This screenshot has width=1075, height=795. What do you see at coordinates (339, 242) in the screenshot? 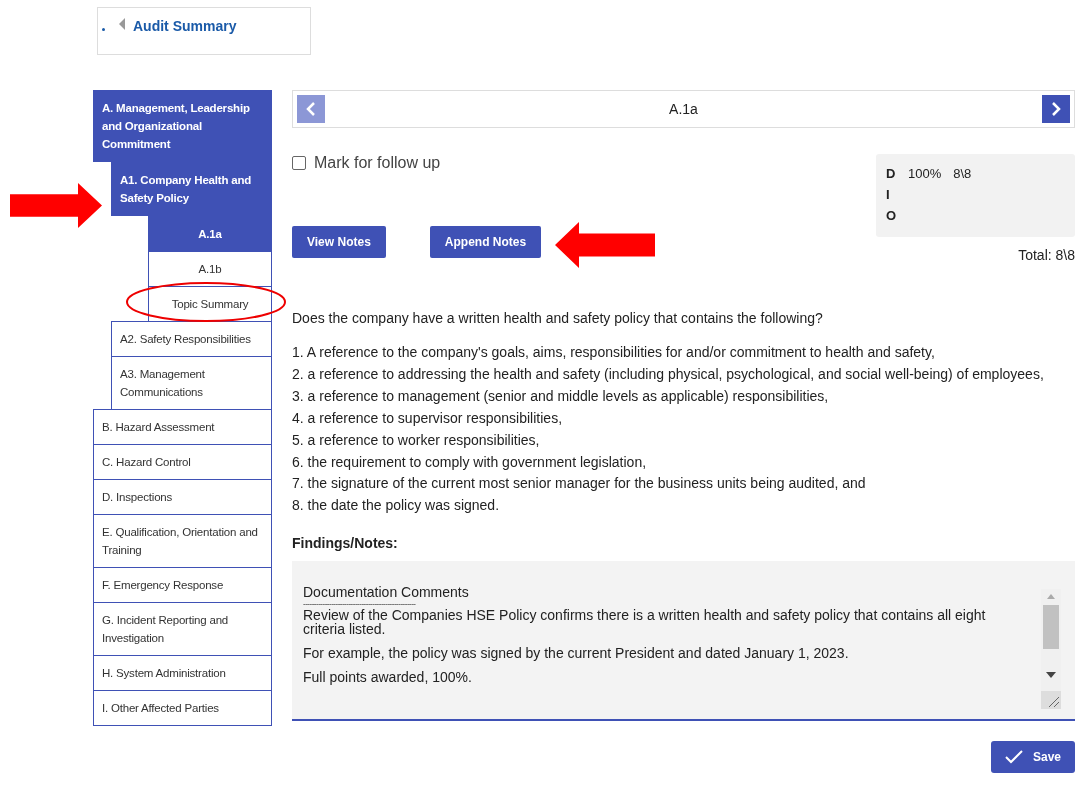
I see `notes-button: View Notes` at bounding box center [339, 242].